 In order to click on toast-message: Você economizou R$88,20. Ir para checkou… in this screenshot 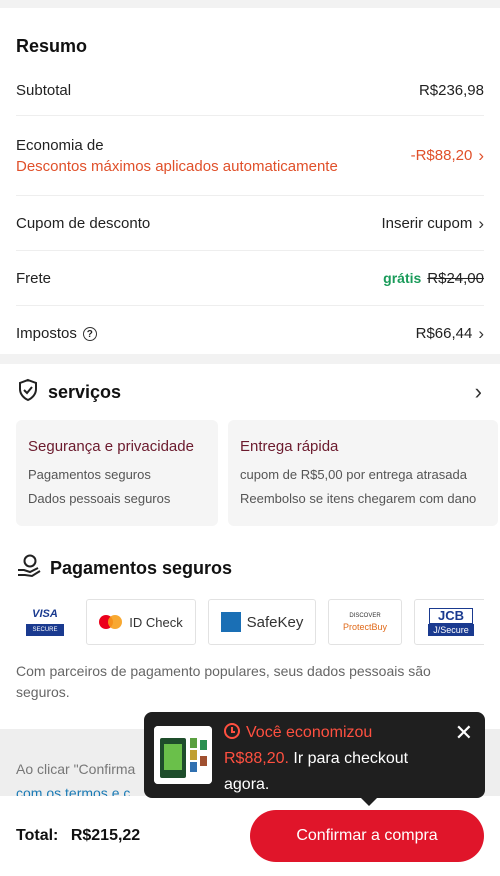, I will do `click(334, 756)`.